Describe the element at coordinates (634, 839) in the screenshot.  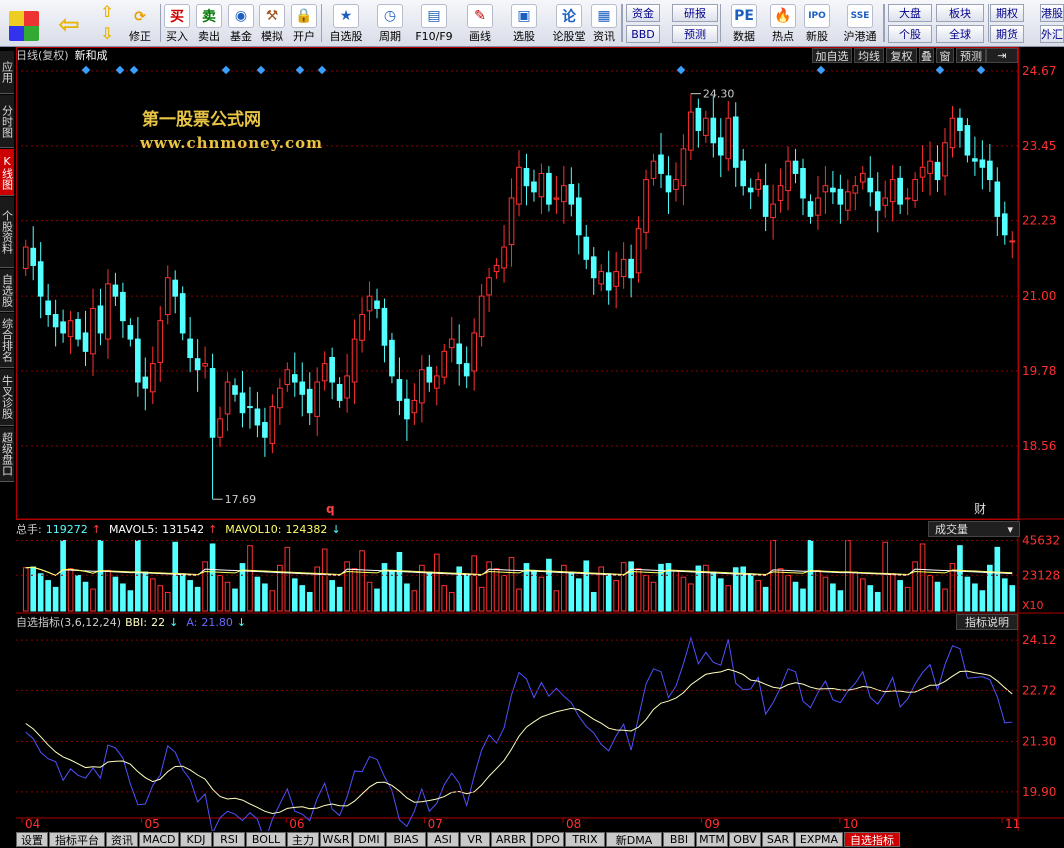
I see `bottom-tab-16: 新DMA` at that location.